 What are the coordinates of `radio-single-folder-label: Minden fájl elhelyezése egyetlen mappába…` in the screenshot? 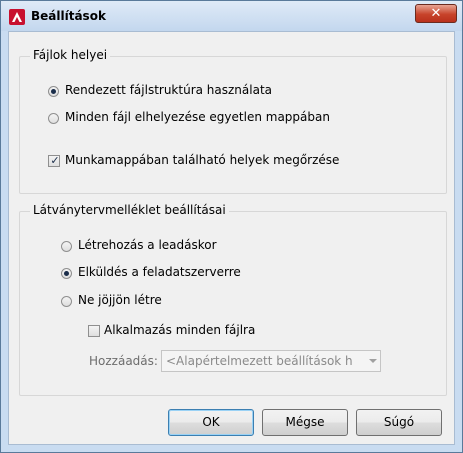 It's located at (197, 117).